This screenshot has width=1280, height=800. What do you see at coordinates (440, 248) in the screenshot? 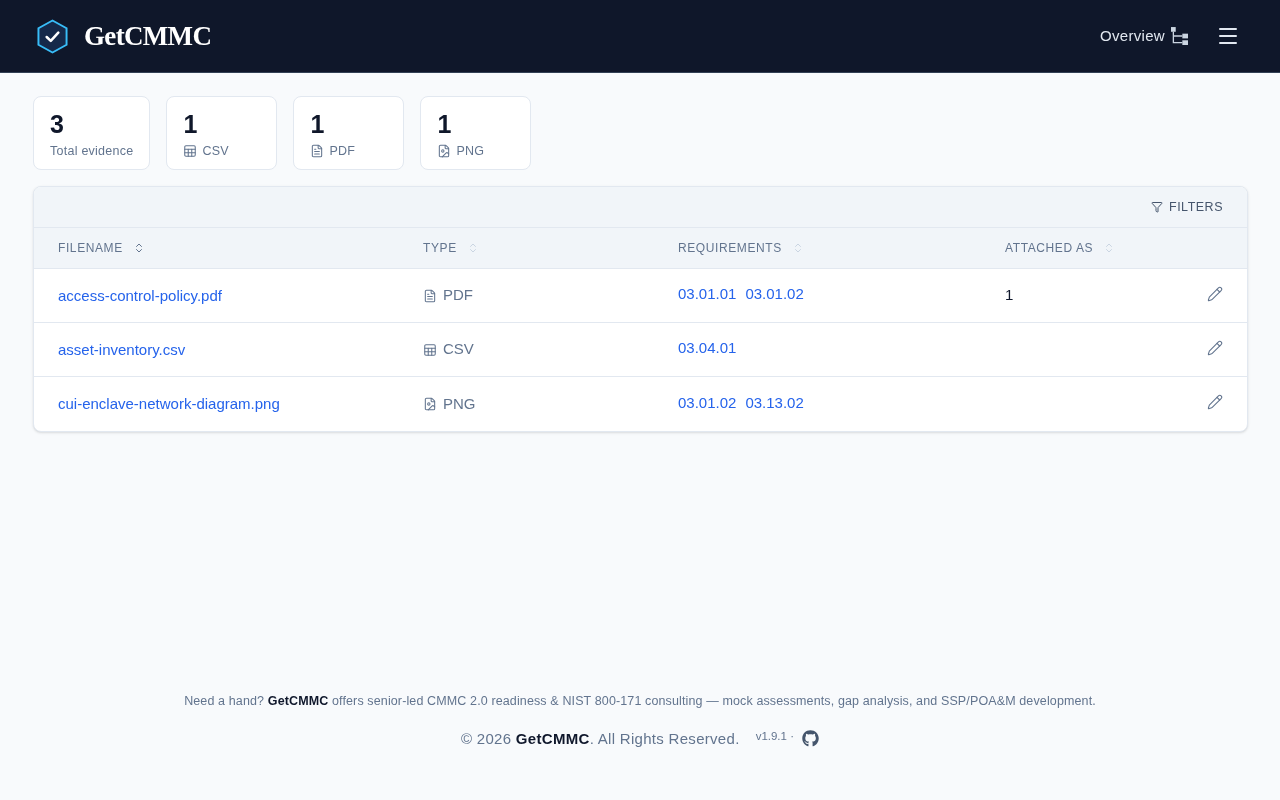
I see `column-header: TYPE` at bounding box center [440, 248].